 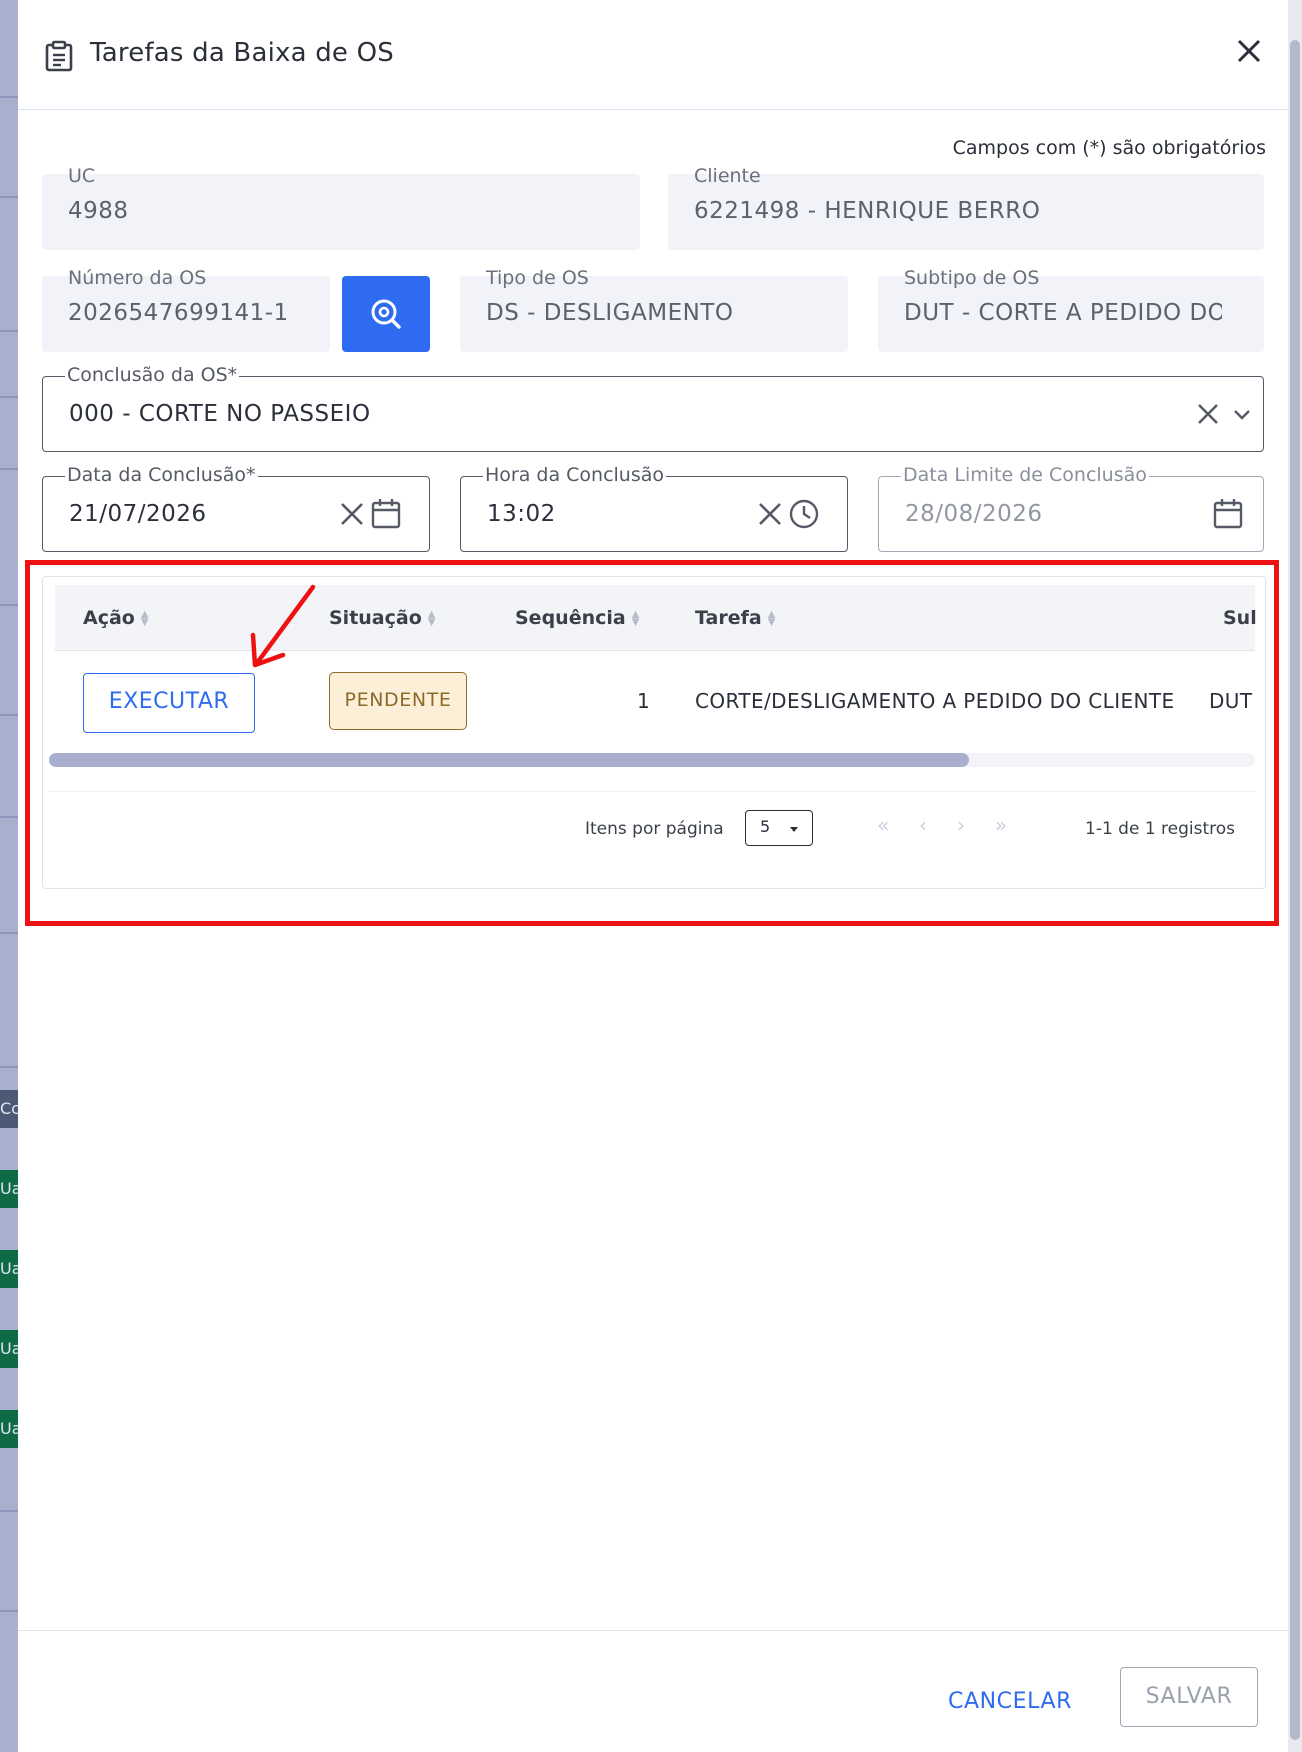 I want to click on execute-button: EXECUTAR, so click(x=169, y=703).